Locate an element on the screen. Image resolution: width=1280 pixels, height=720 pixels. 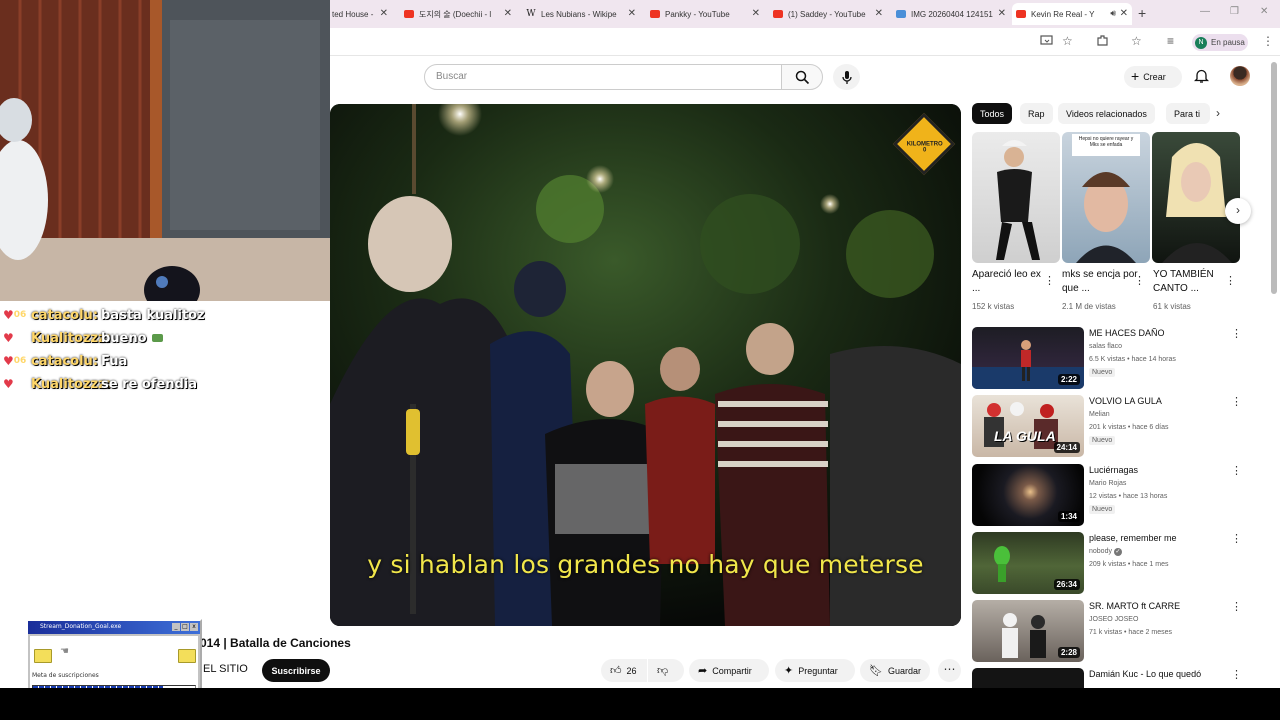
chat-username: Kualitozzz: is located at coordinates (71, 338).